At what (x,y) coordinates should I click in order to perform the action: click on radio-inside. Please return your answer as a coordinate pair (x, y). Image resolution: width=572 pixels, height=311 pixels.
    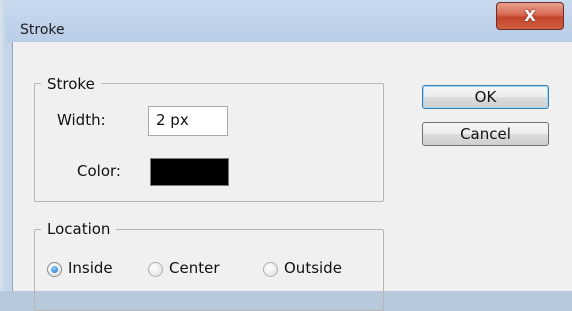
    Looking at the image, I should click on (54, 269).